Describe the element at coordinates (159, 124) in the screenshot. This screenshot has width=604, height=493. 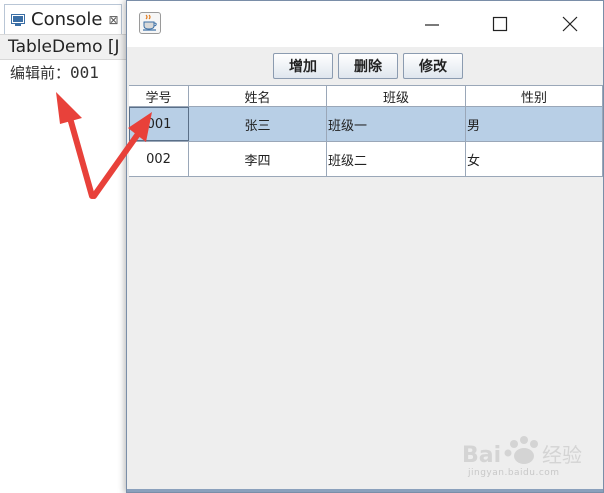
I see `table-cell-id: 001` at that location.